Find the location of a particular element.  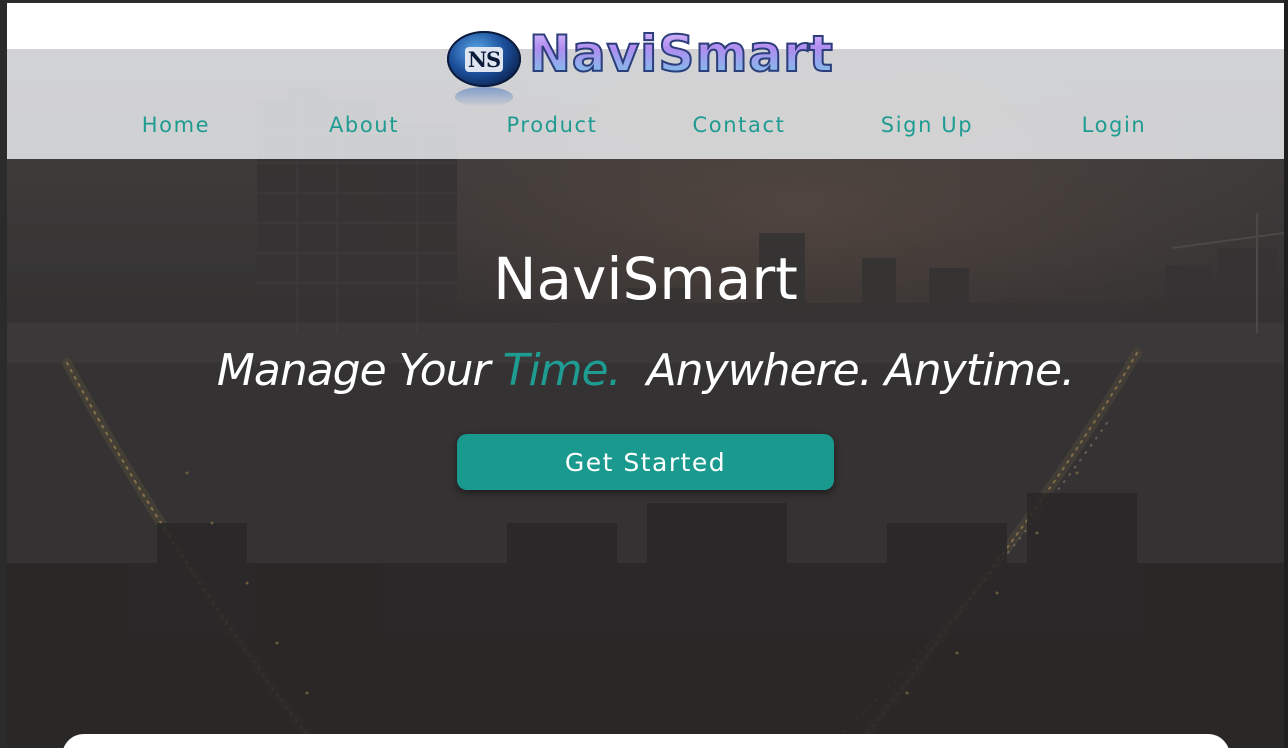

brand-logo: NS NaviSmart is located at coordinates (647, 70).